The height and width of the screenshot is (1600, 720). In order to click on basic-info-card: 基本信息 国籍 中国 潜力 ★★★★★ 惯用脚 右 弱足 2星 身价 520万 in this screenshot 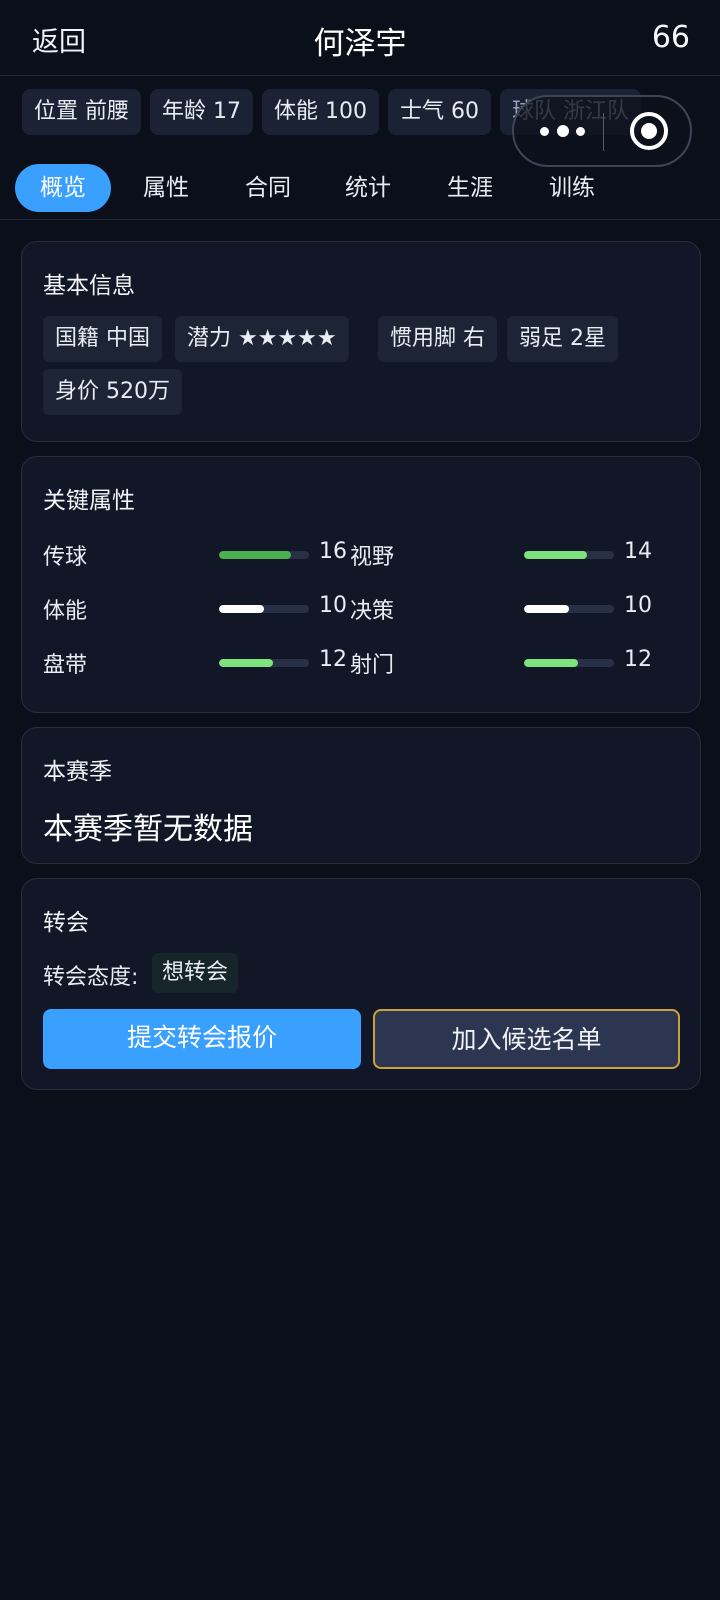, I will do `click(361, 341)`.